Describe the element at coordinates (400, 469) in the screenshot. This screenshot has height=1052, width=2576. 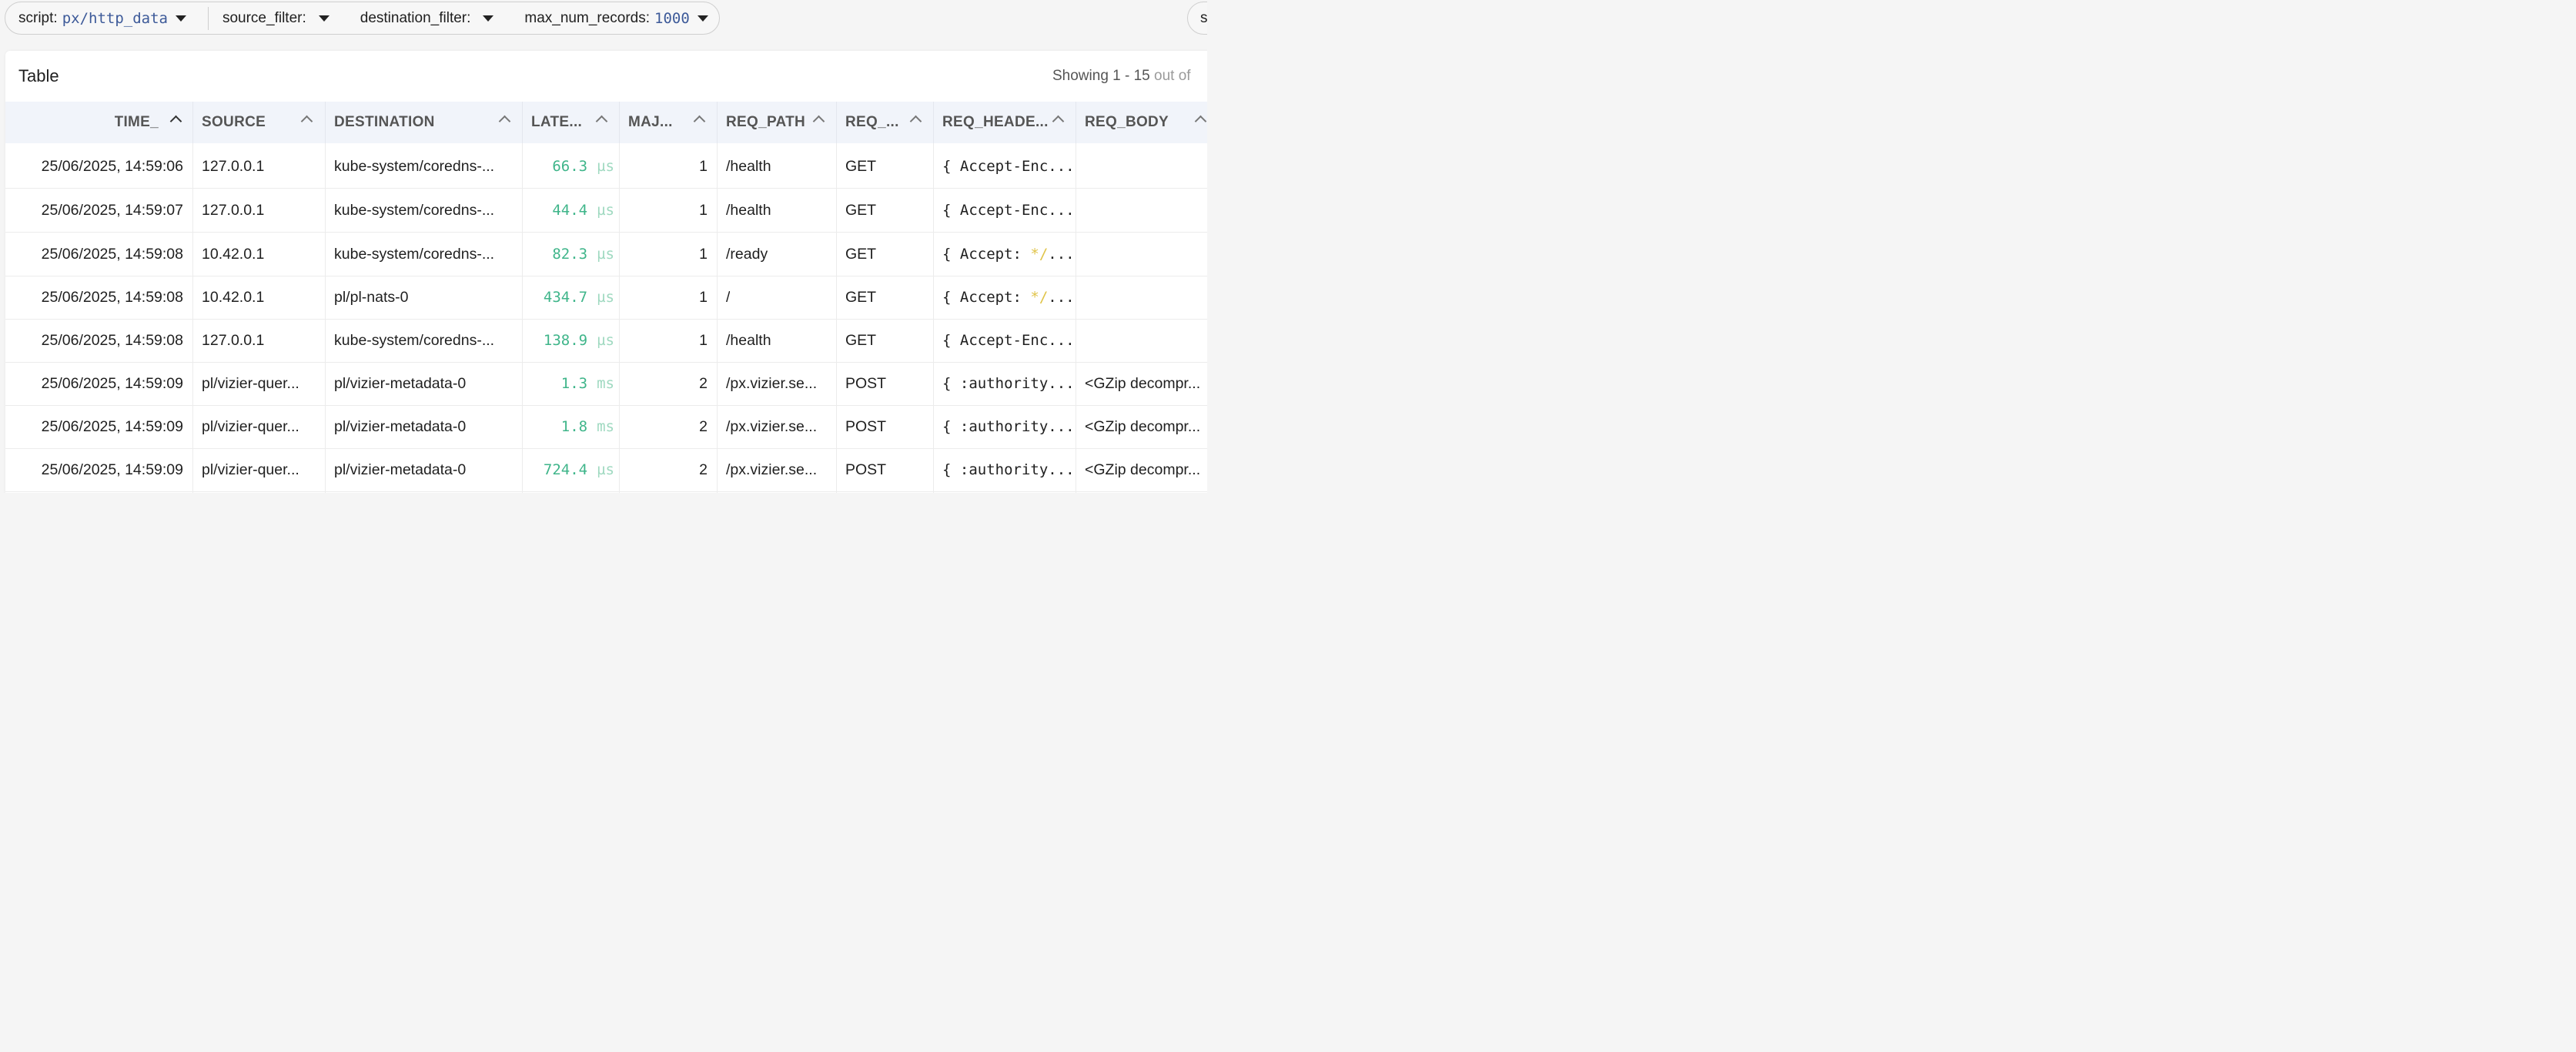
I see `destination-cell: pl/vizier-metadata-0` at that location.